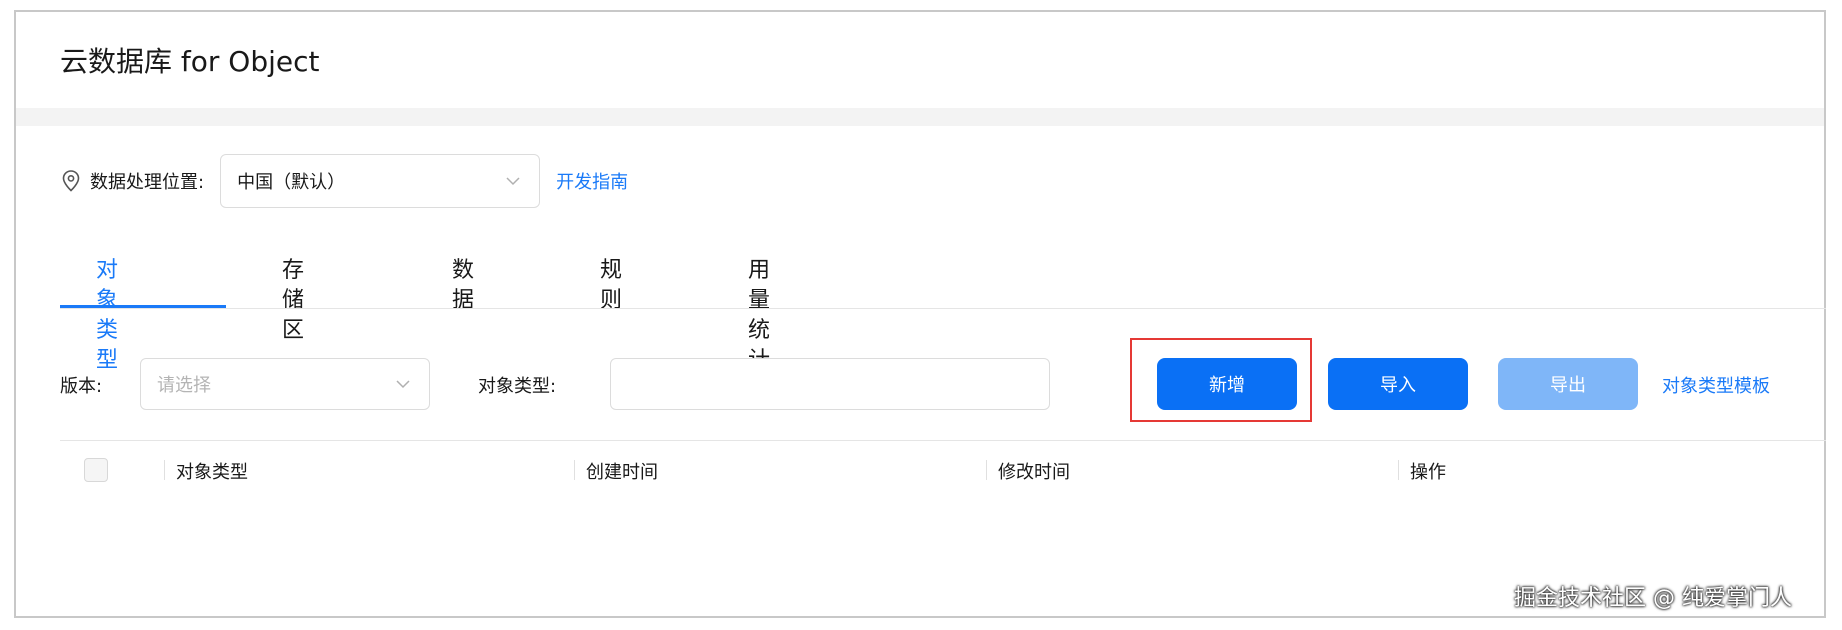 The width and height of the screenshot is (1842, 630). What do you see at coordinates (81, 386) in the screenshot?
I see `version-label: 版本:` at bounding box center [81, 386].